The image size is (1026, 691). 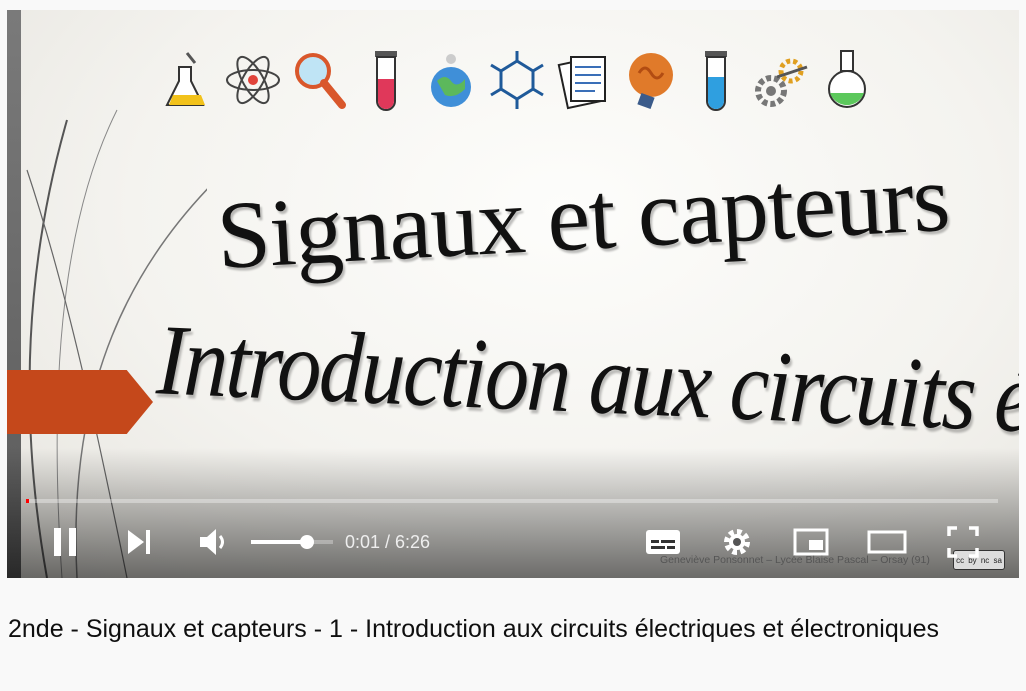 I want to click on mute-button, so click(x=213, y=542).